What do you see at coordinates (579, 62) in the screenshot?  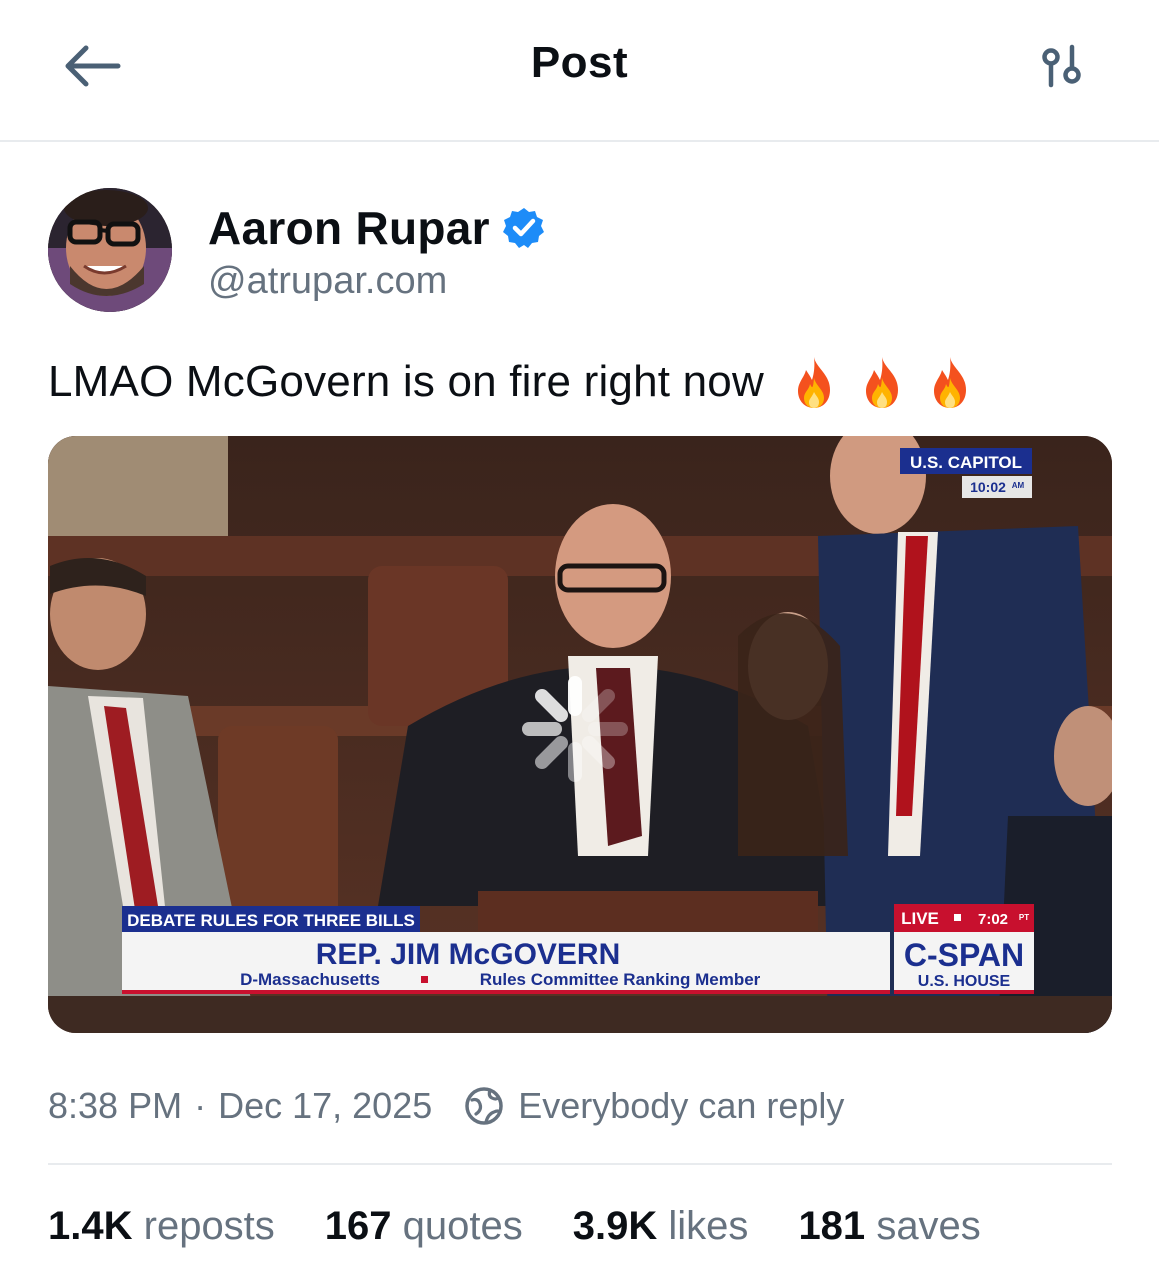 I see `page-title: Post` at bounding box center [579, 62].